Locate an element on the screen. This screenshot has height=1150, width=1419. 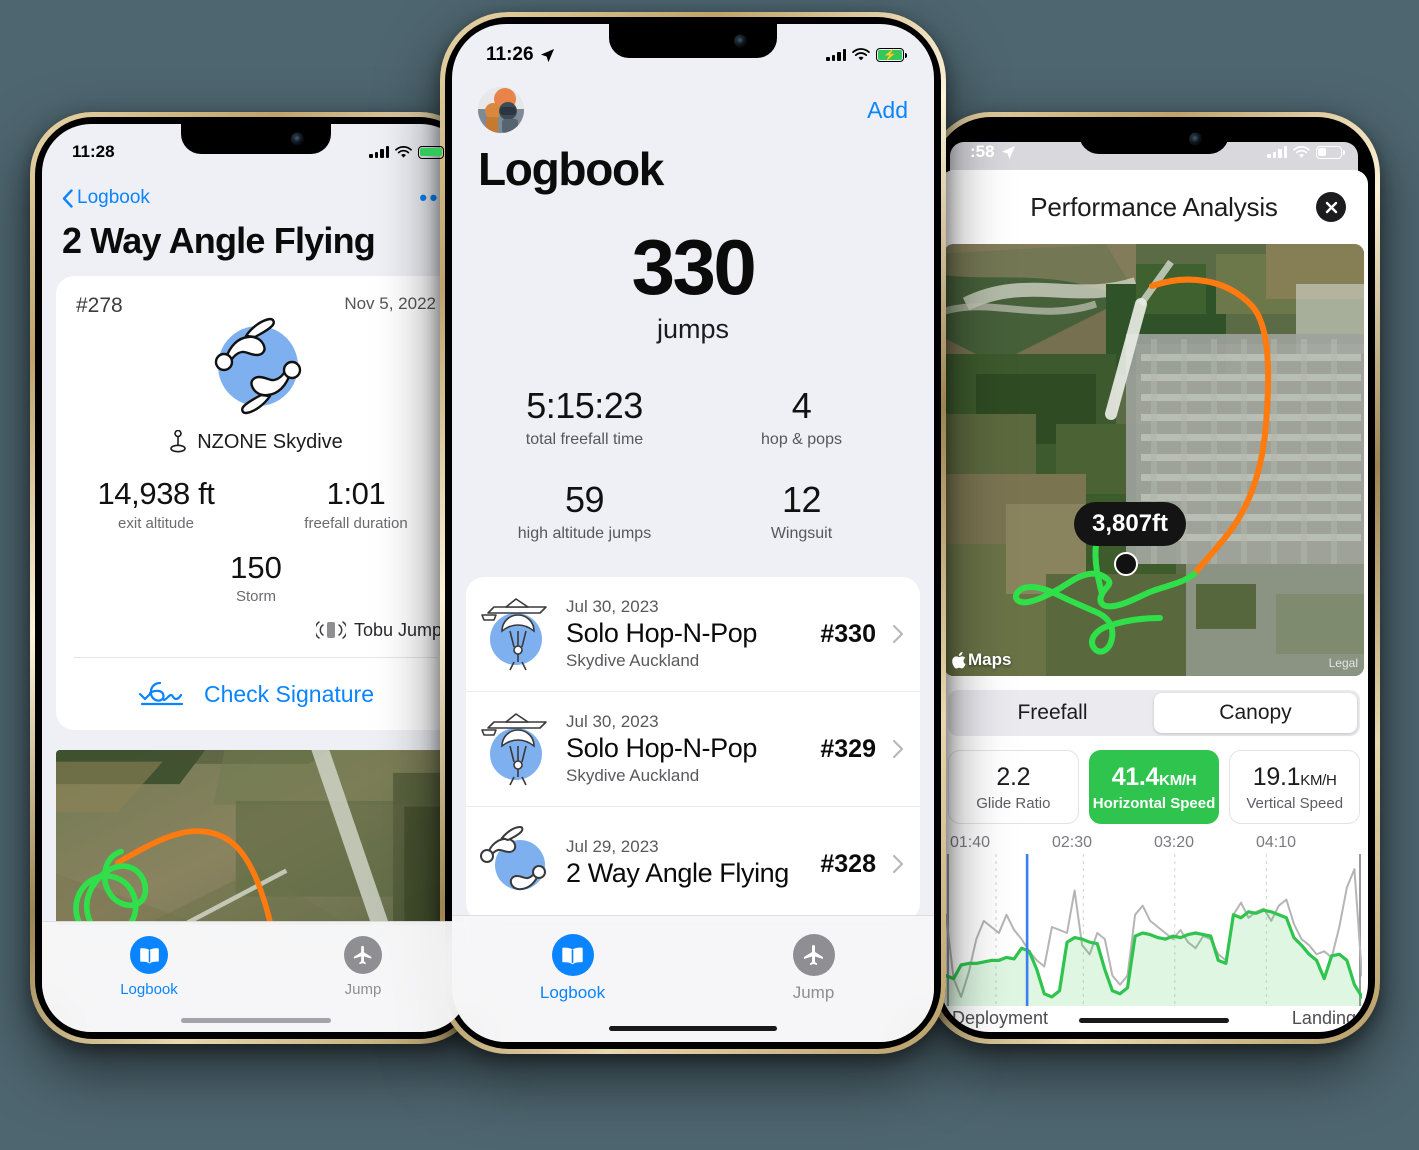
tab-logbook-label: Logbook is located at coordinates (572, 992).